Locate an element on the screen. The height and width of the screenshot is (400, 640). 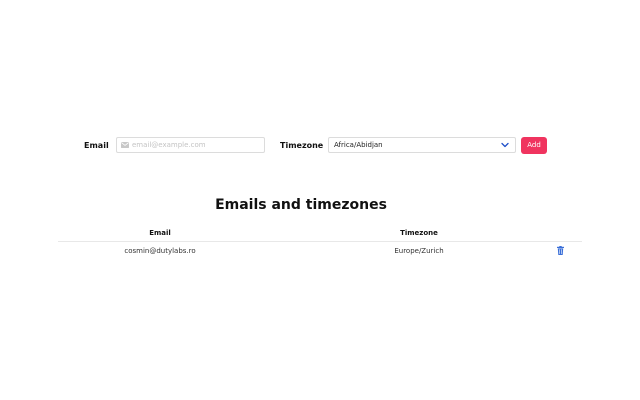
table-header: Email Timezone is located at coordinates (320, 234).